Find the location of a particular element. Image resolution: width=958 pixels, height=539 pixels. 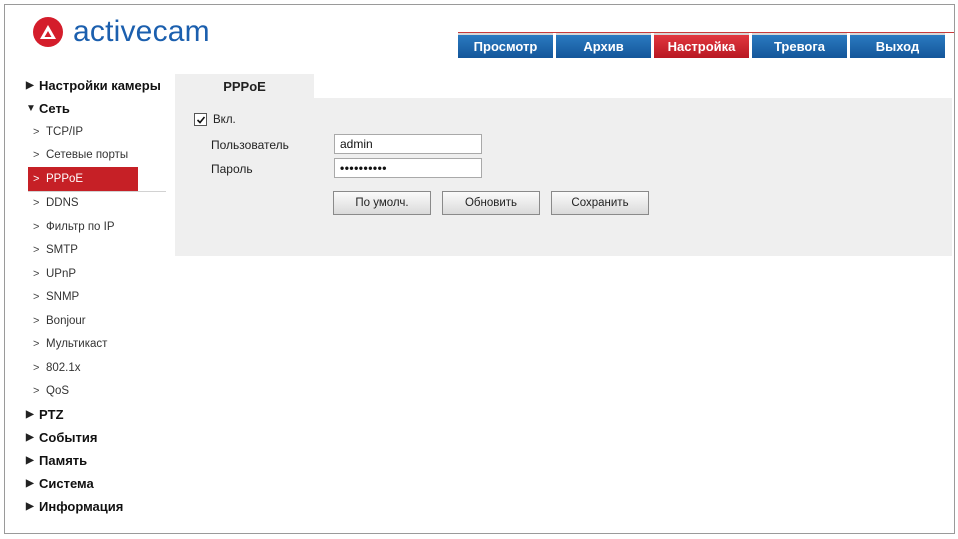

sidebar-item-pppoe: > PPPoE is located at coordinates (83, 179).